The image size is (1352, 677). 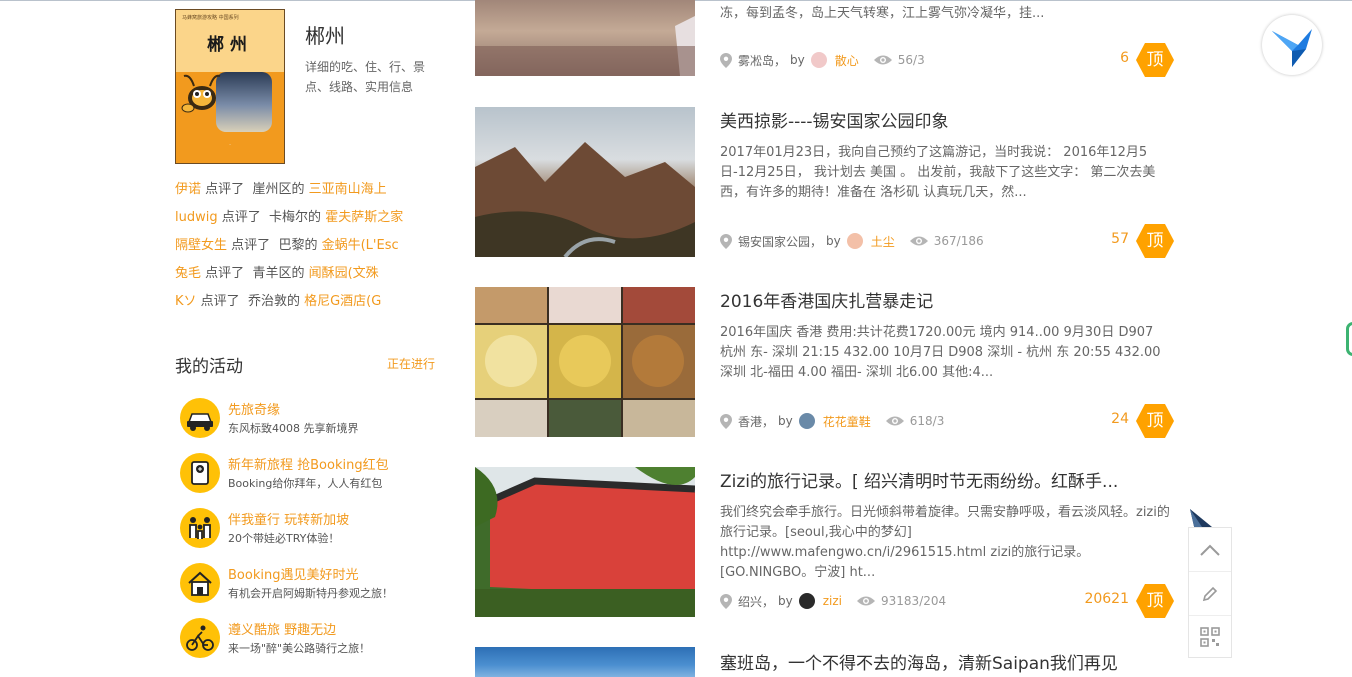 I want to click on post-author: 土尘, so click(x=883, y=241).